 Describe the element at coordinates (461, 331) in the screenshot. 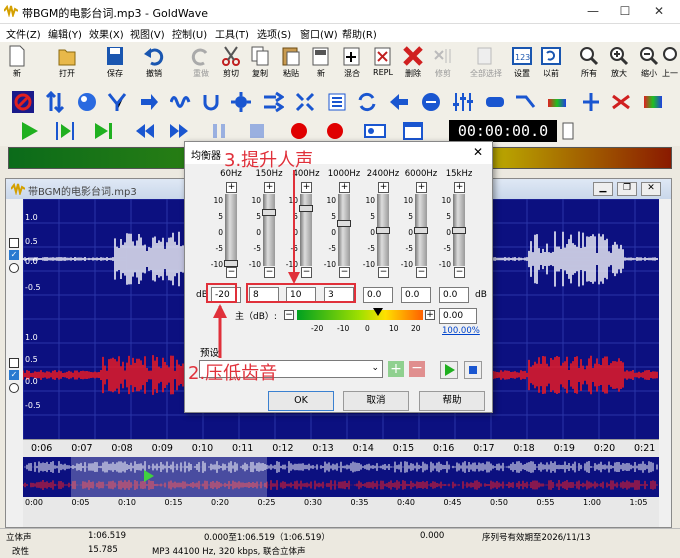

I see `master-percent-link: 100.00%` at that location.